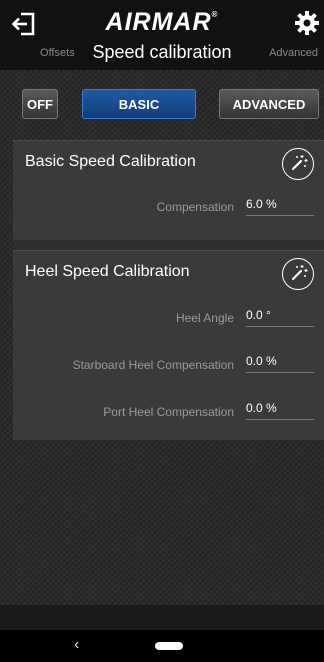 Image resolution: width=324 pixels, height=662 pixels. What do you see at coordinates (168, 245) in the screenshot?
I see `panel-divider` at bounding box center [168, 245].